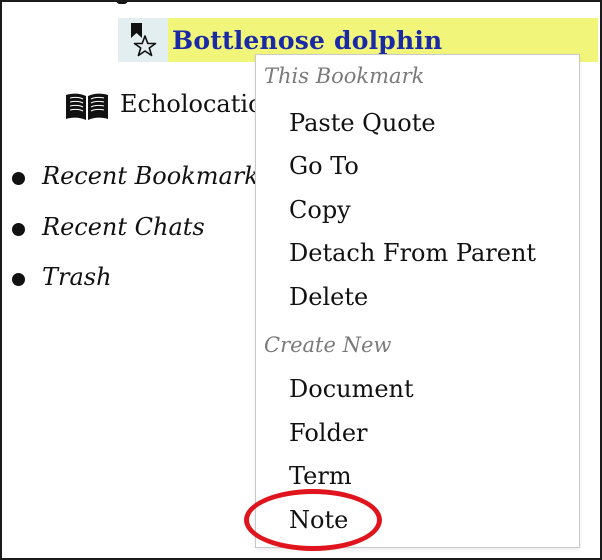  Describe the element at coordinates (87, 106) in the screenshot. I see `book-icon` at that location.